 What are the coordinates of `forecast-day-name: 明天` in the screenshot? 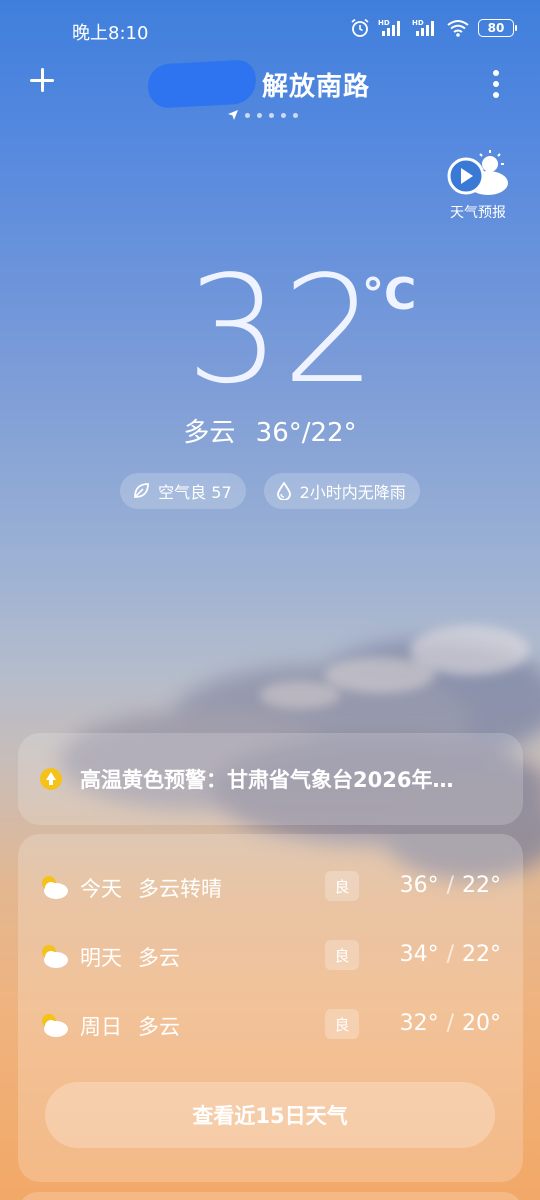 It's located at (101, 958).